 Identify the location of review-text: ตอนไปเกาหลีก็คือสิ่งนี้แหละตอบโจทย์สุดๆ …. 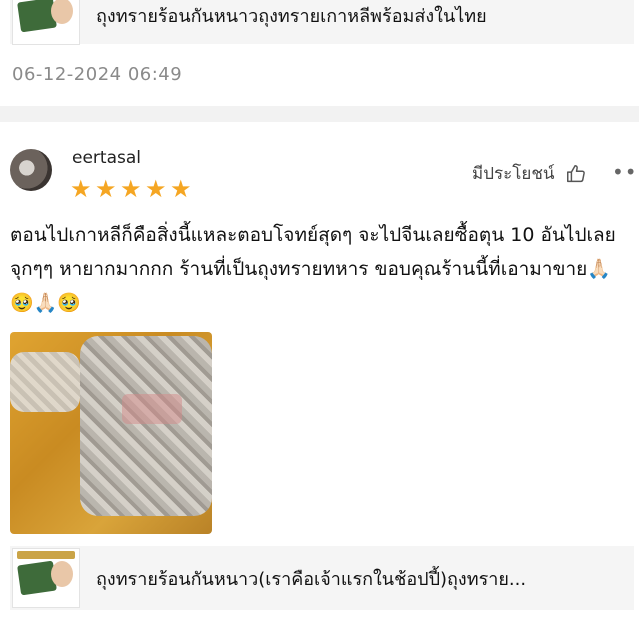
(313, 269).